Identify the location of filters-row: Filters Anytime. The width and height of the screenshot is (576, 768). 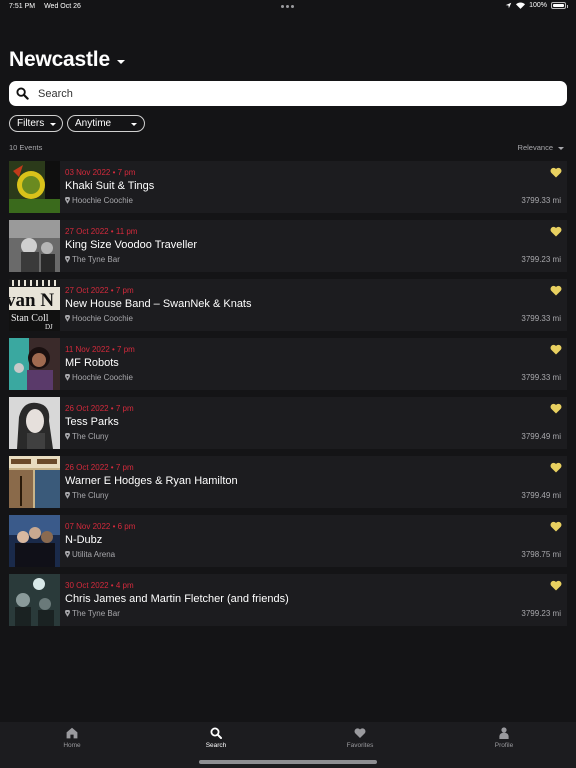
(77, 123).